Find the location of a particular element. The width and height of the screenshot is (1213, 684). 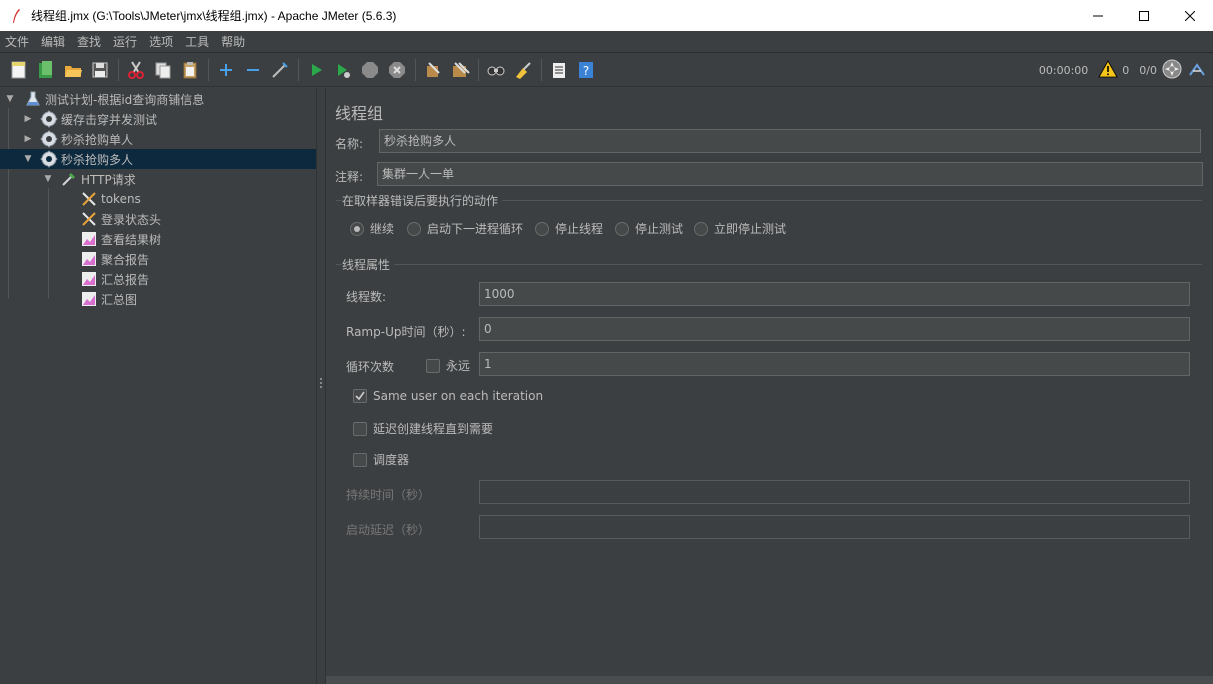

rampup-field: 0 is located at coordinates (834, 329).